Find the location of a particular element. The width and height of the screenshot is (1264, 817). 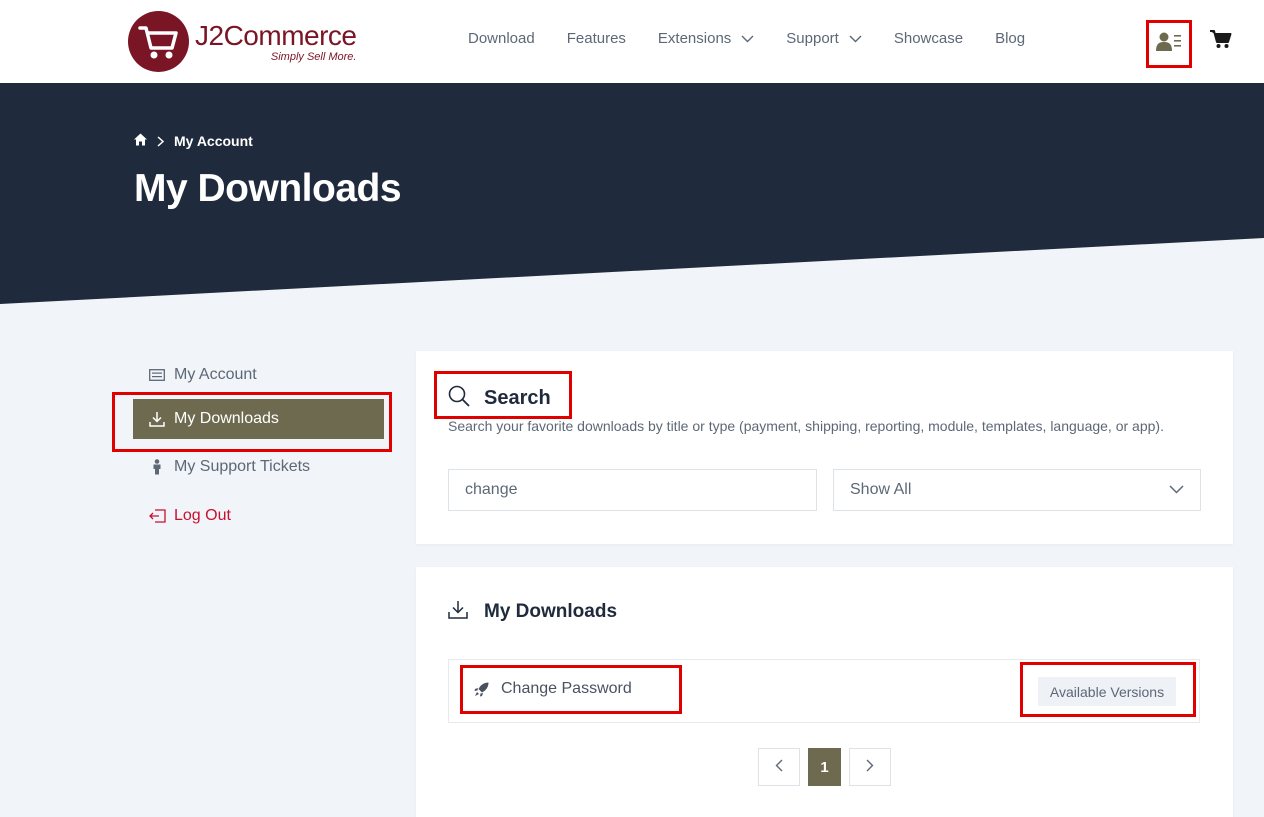

type-select: Show All is located at coordinates (1017, 490).